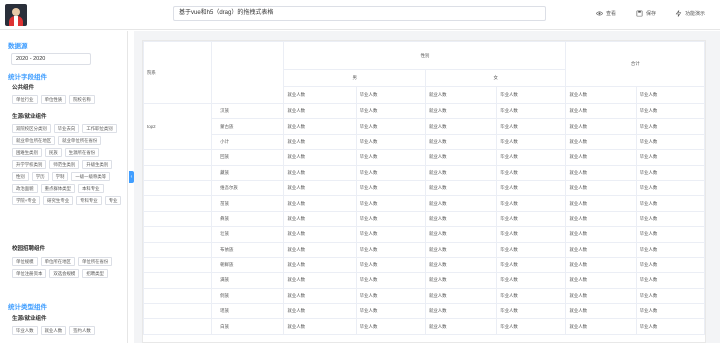 The height and width of the screenshot is (343, 720). What do you see at coordinates (51, 59) in the screenshot?
I see `dataset-select: 2020 - 2020` at bounding box center [51, 59].